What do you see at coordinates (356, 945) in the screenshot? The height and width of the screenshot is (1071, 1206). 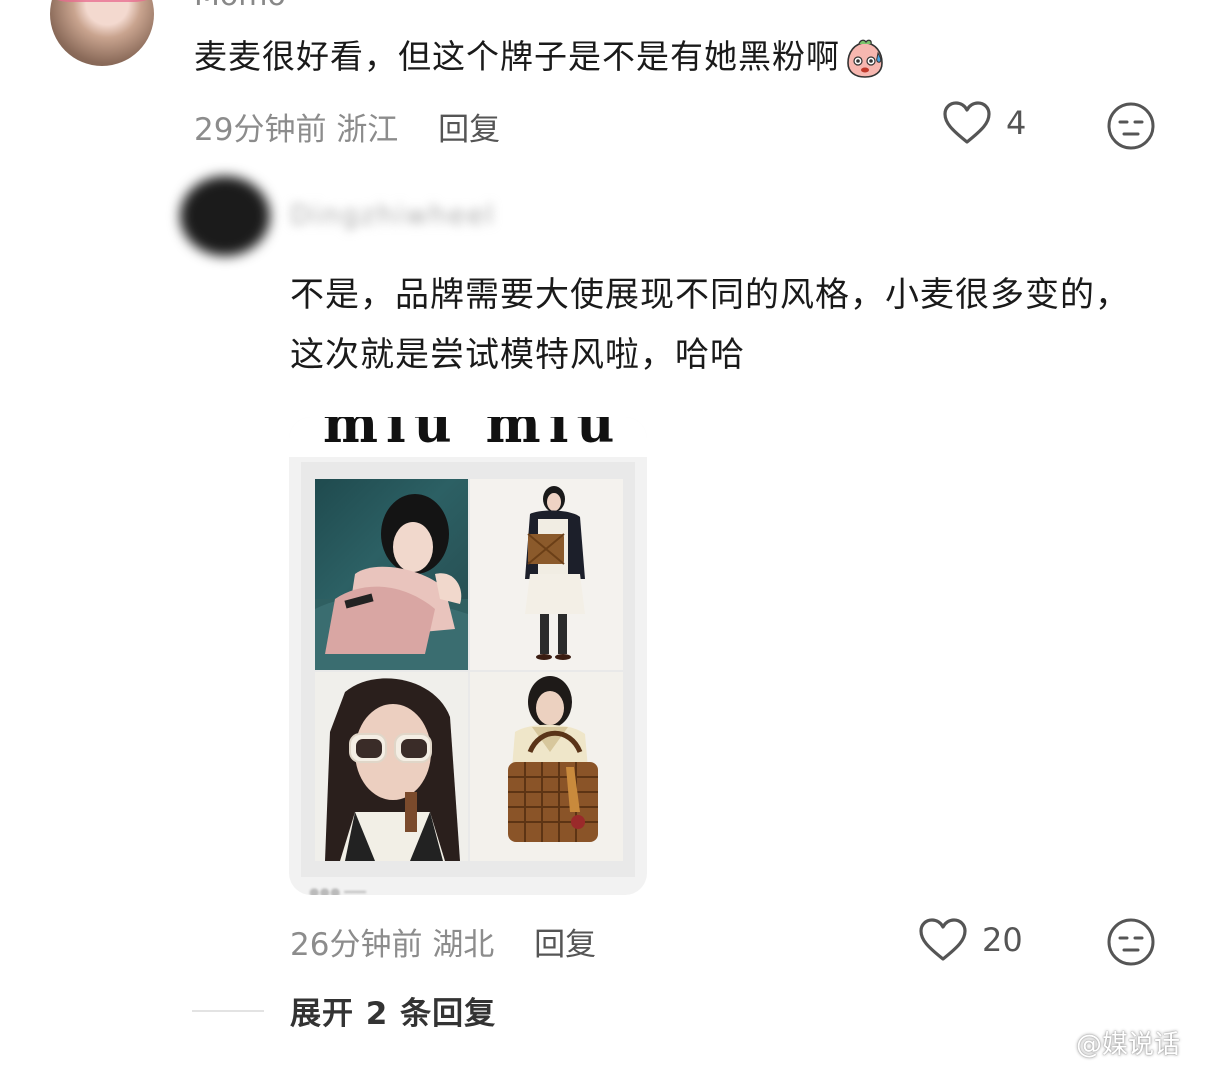 I see `reply-time: 26分钟前` at bounding box center [356, 945].